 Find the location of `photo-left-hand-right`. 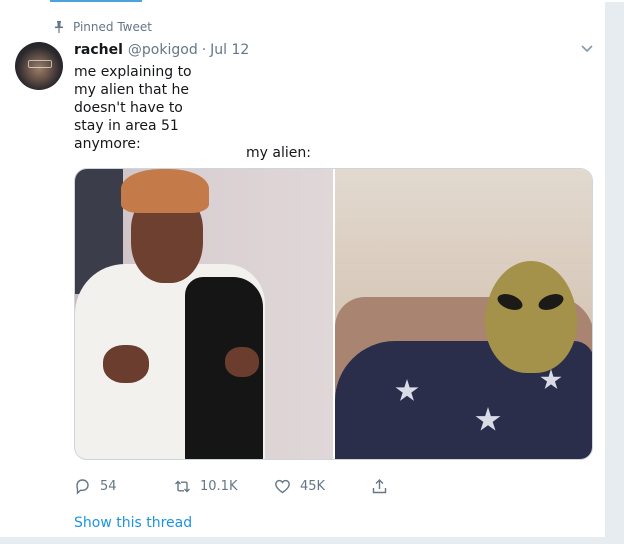

photo-left-hand-right is located at coordinates (242, 362).